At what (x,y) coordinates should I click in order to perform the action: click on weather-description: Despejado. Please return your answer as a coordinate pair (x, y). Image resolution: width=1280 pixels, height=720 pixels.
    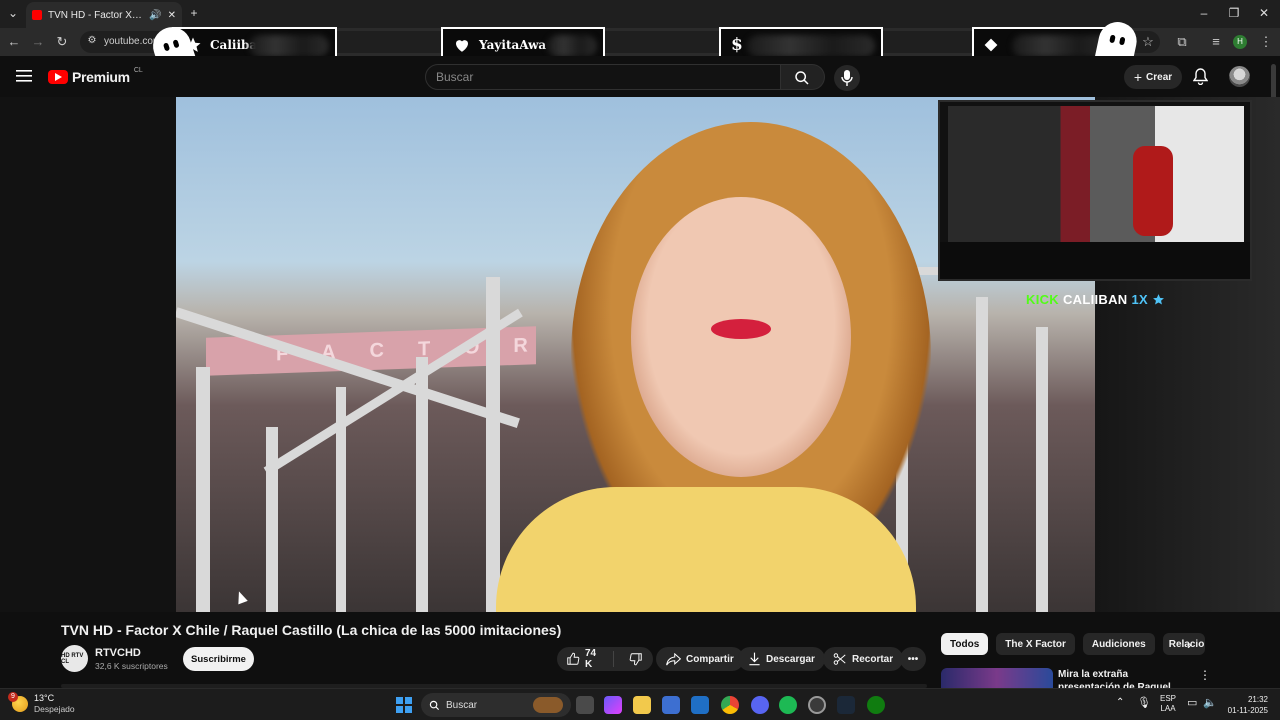
    Looking at the image, I should click on (54, 709).